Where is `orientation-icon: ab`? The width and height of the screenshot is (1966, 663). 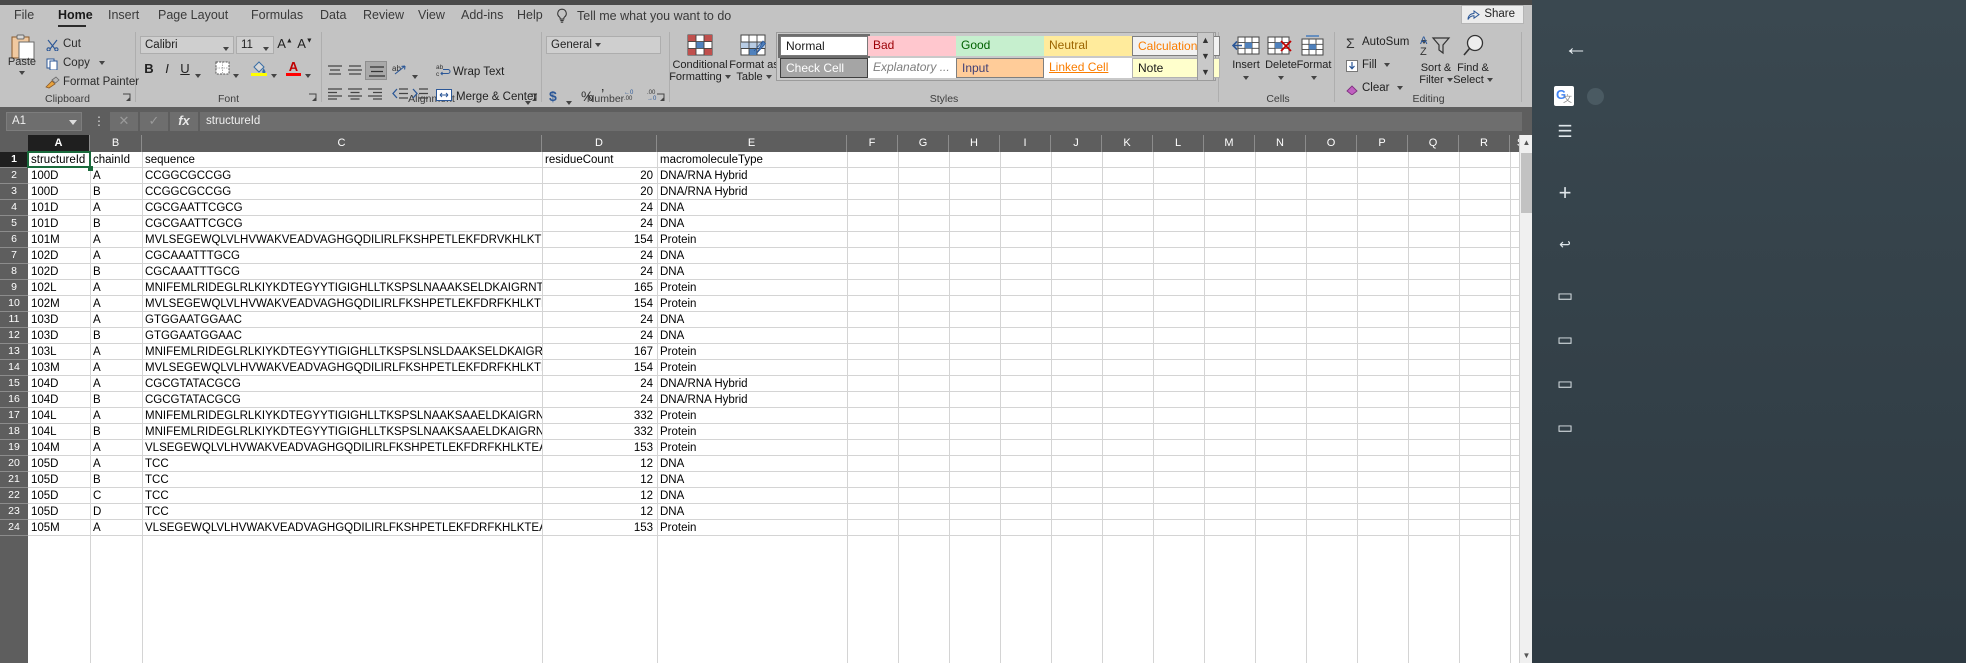 orientation-icon: ab is located at coordinates (400, 70).